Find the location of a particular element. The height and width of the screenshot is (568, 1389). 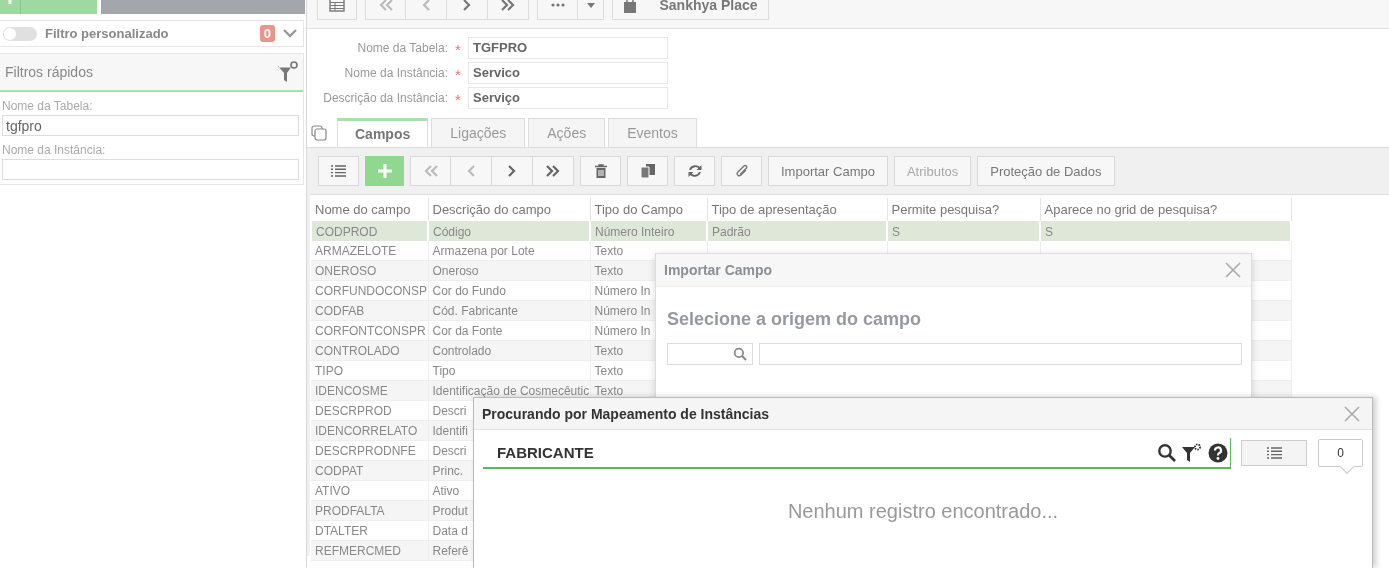

toolbar-button: Proteção de Dados is located at coordinates (1046, 171).